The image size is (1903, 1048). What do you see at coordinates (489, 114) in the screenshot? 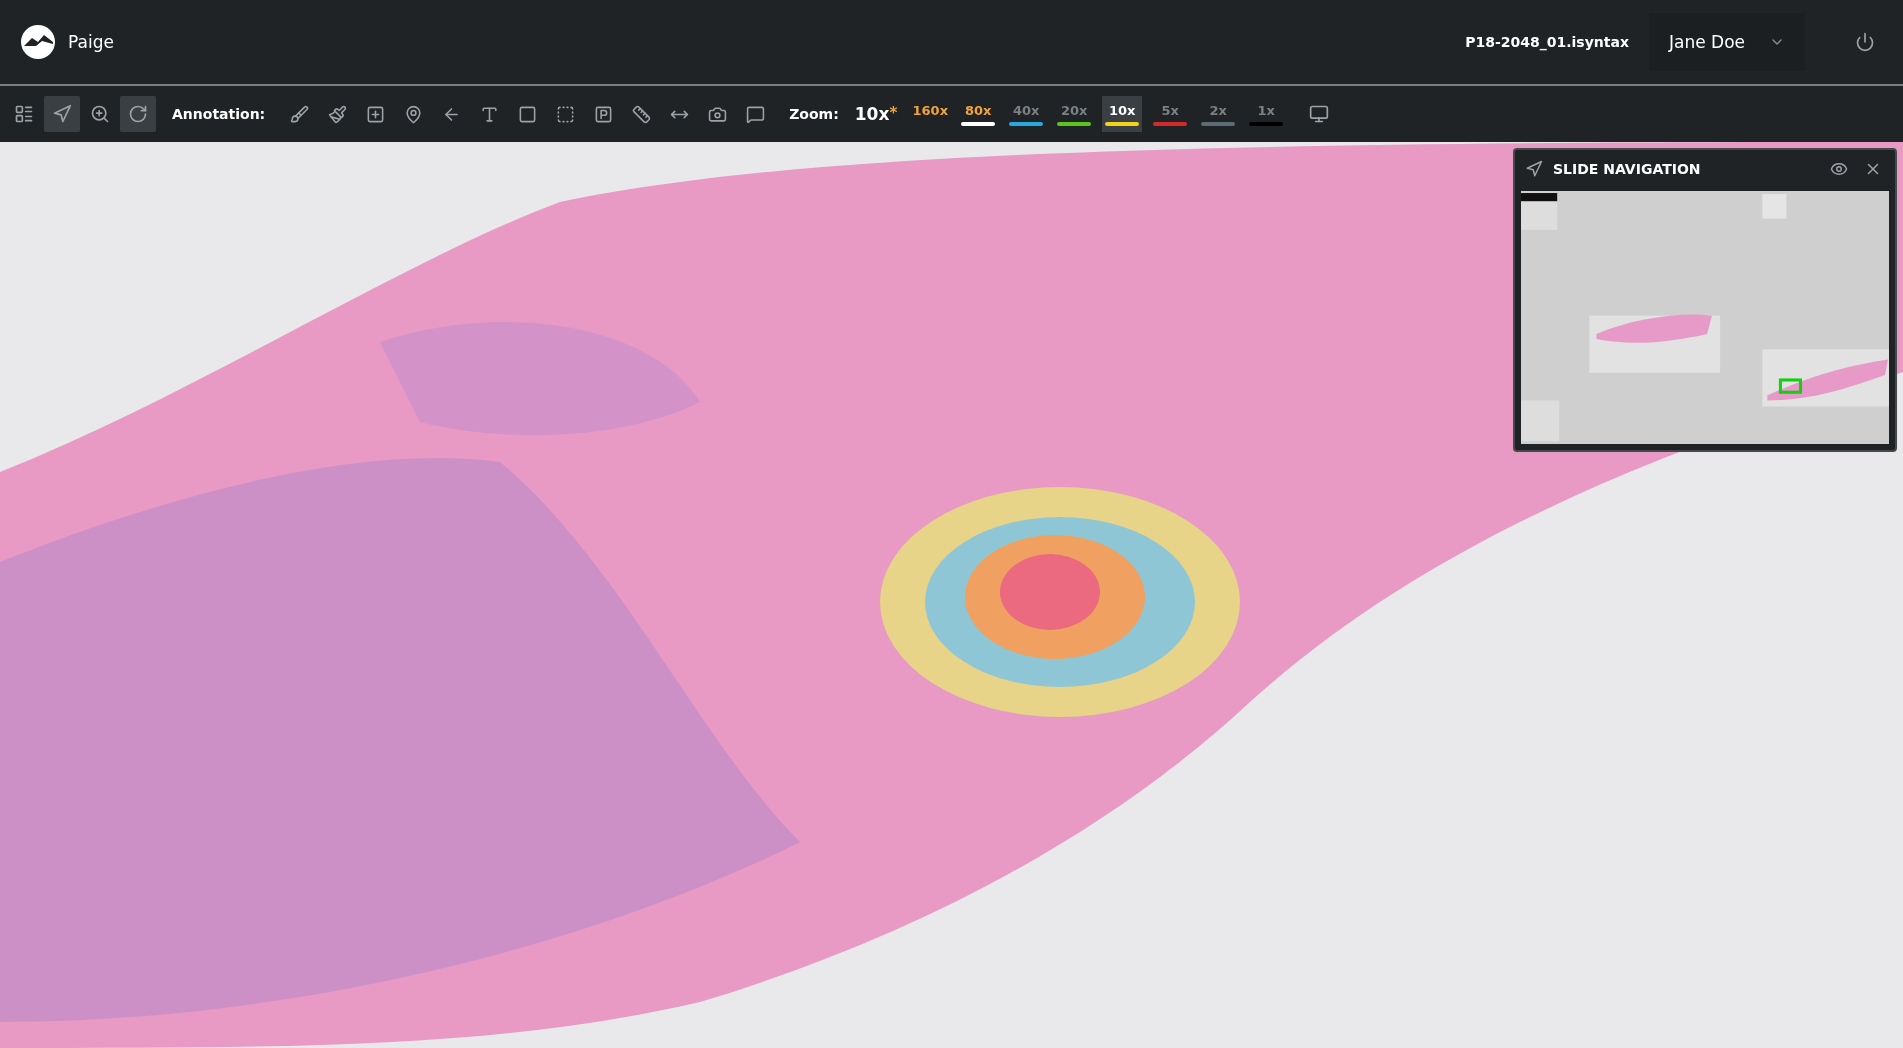
I see `text-icon` at bounding box center [489, 114].